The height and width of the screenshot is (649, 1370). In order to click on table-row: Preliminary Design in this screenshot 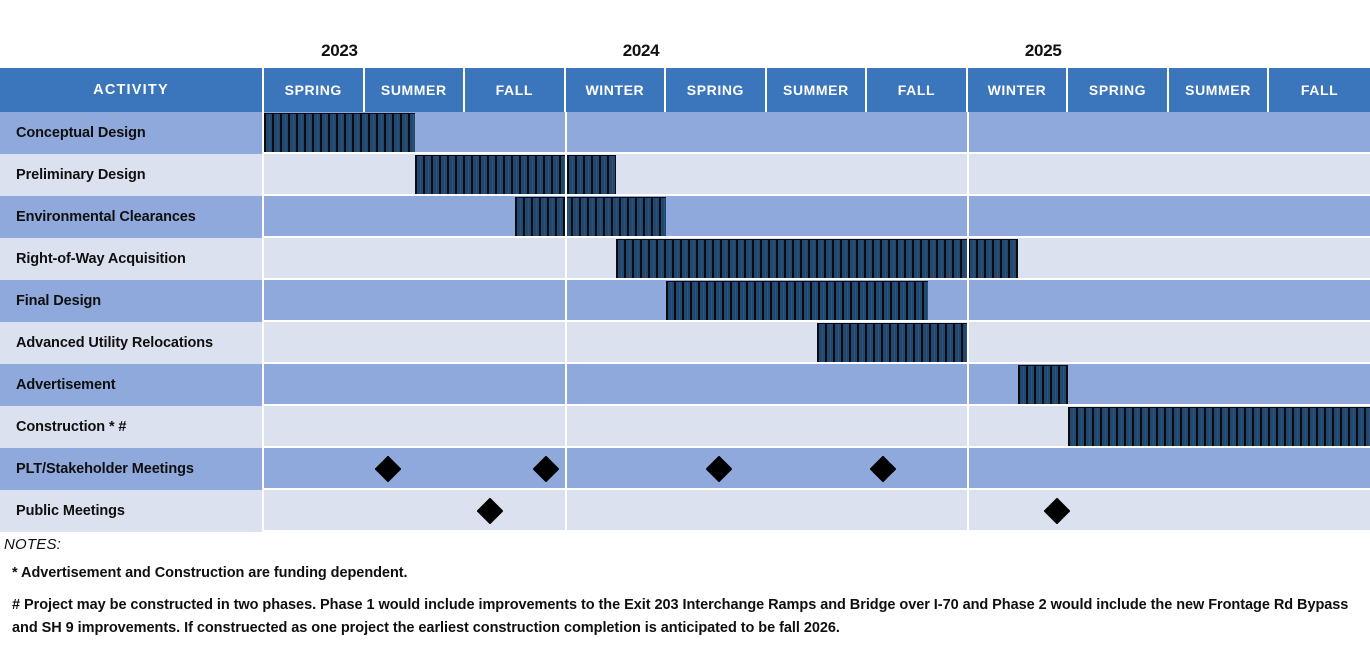, I will do `click(685, 175)`.